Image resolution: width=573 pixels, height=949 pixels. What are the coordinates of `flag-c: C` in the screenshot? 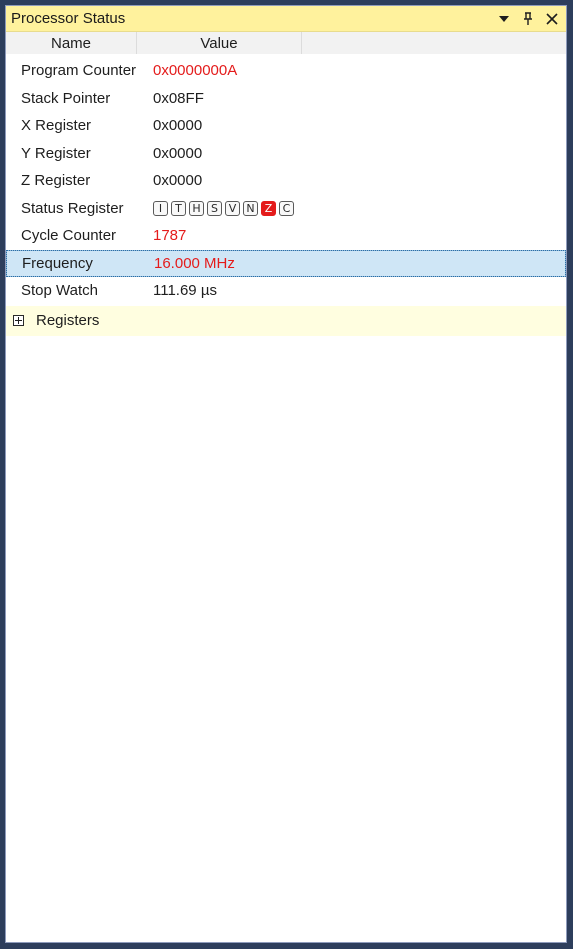 It's located at (286, 208).